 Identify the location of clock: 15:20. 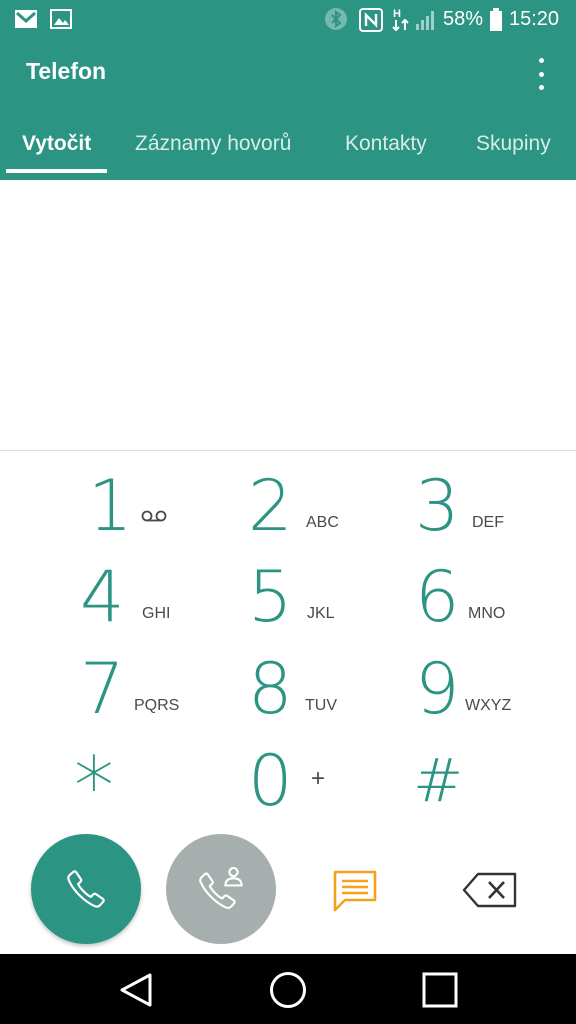
(534, 19).